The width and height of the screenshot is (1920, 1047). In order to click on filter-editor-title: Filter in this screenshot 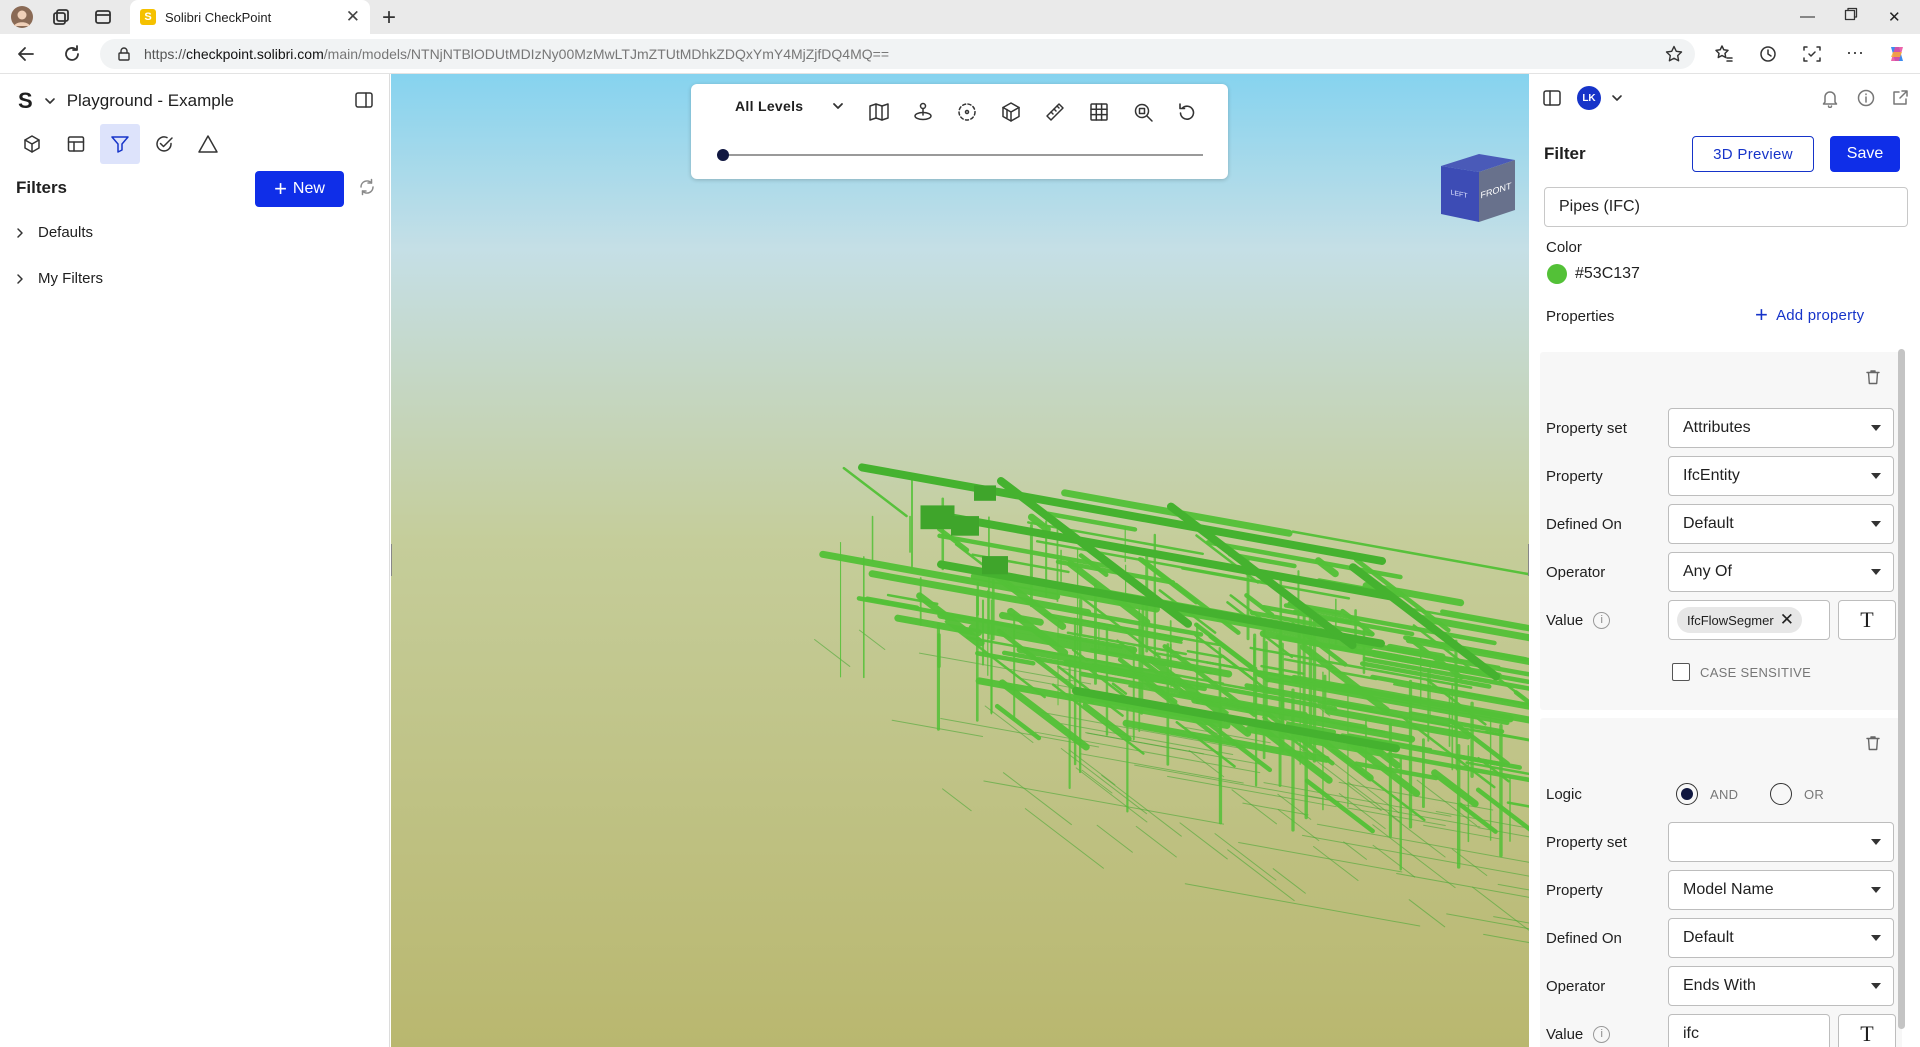, I will do `click(1565, 153)`.